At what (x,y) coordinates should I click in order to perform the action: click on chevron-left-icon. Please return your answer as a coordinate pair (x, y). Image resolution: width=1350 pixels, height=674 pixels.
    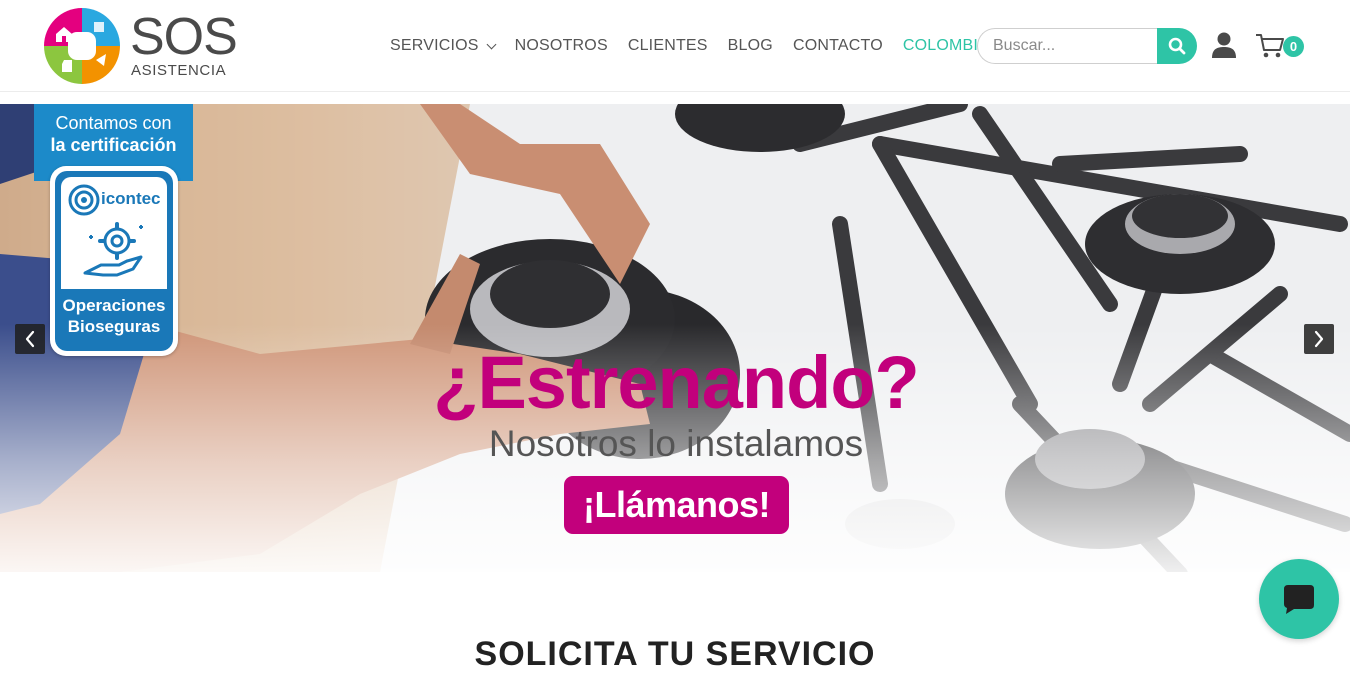
    Looking at the image, I should click on (30, 339).